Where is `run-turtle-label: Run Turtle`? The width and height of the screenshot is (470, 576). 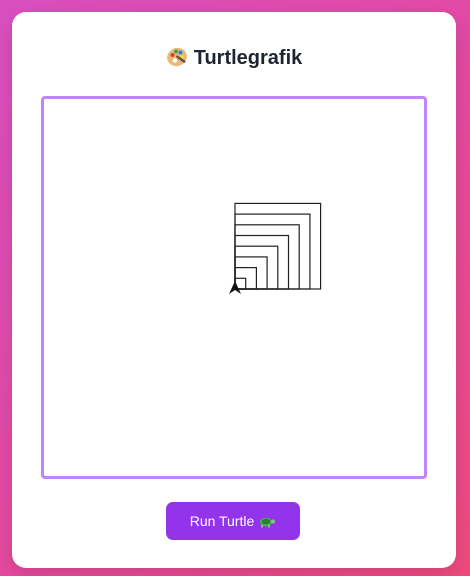
run-turtle-label: Run Turtle is located at coordinates (222, 521).